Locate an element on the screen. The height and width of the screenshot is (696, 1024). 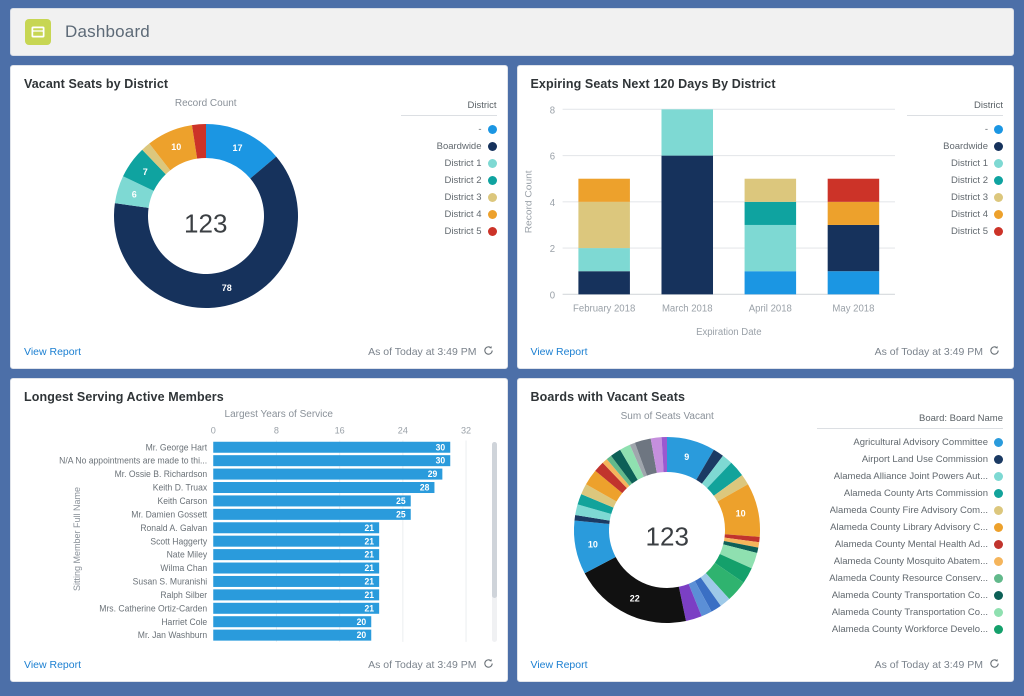
donut-chart-vacant-seats: Record Count 17 78 6 7 10 123 is located at coordinates (206, 218).